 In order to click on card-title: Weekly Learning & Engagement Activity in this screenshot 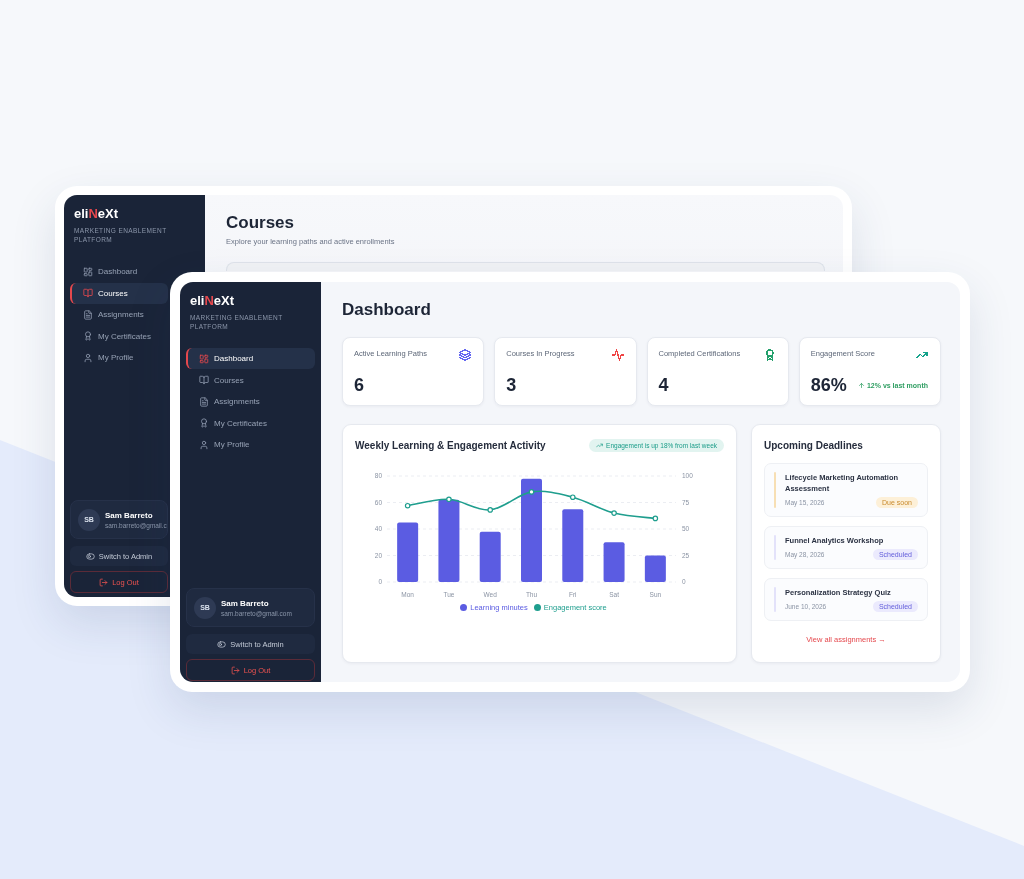, I will do `click(450, 445)`.